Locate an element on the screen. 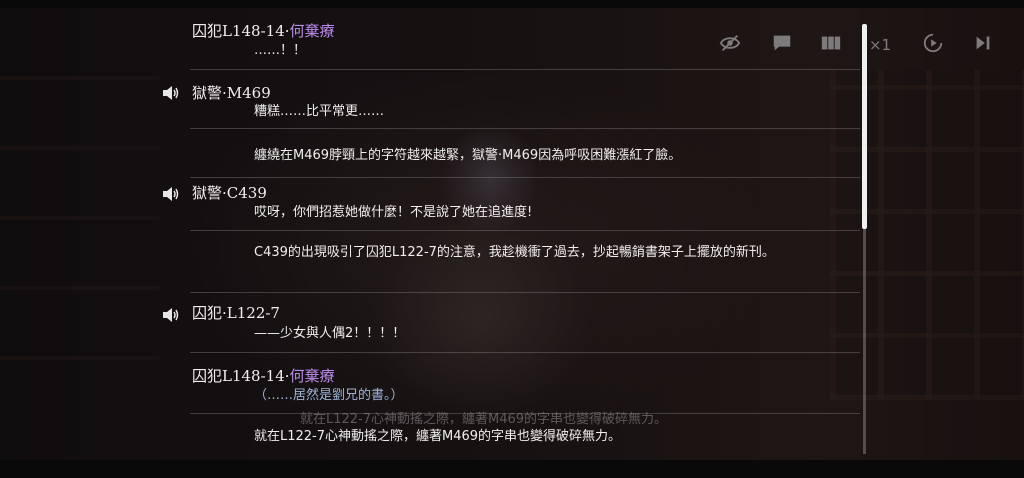  skip-button is located at coordinates (983, 45).